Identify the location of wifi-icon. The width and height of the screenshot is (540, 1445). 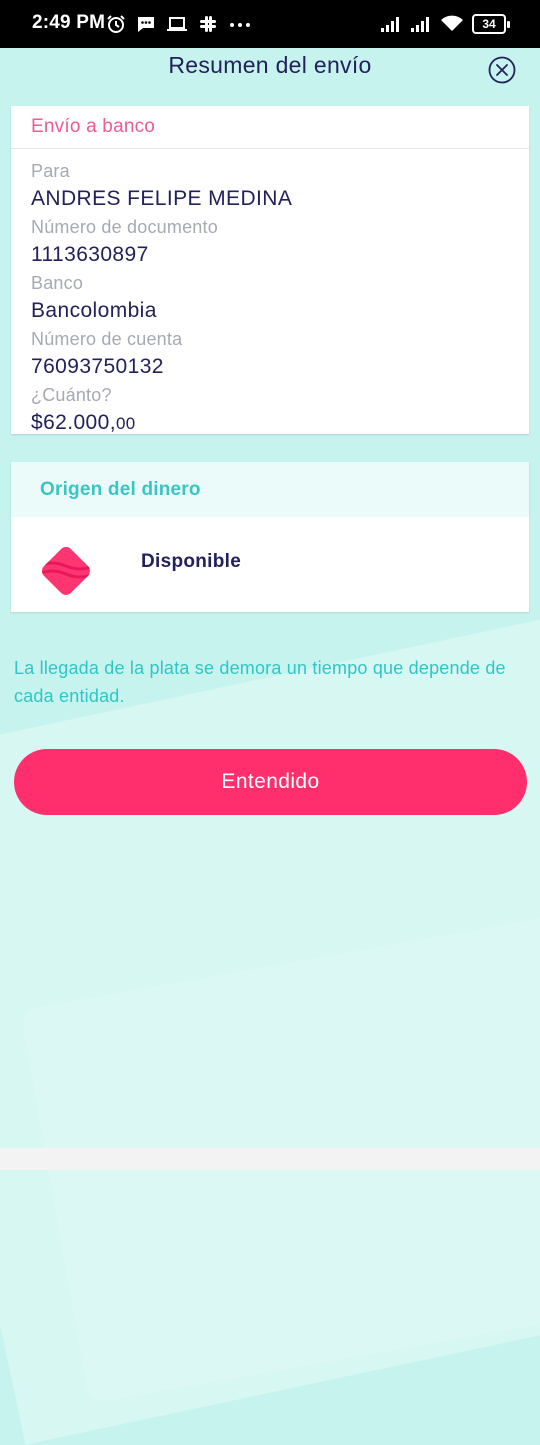
(452, 24).